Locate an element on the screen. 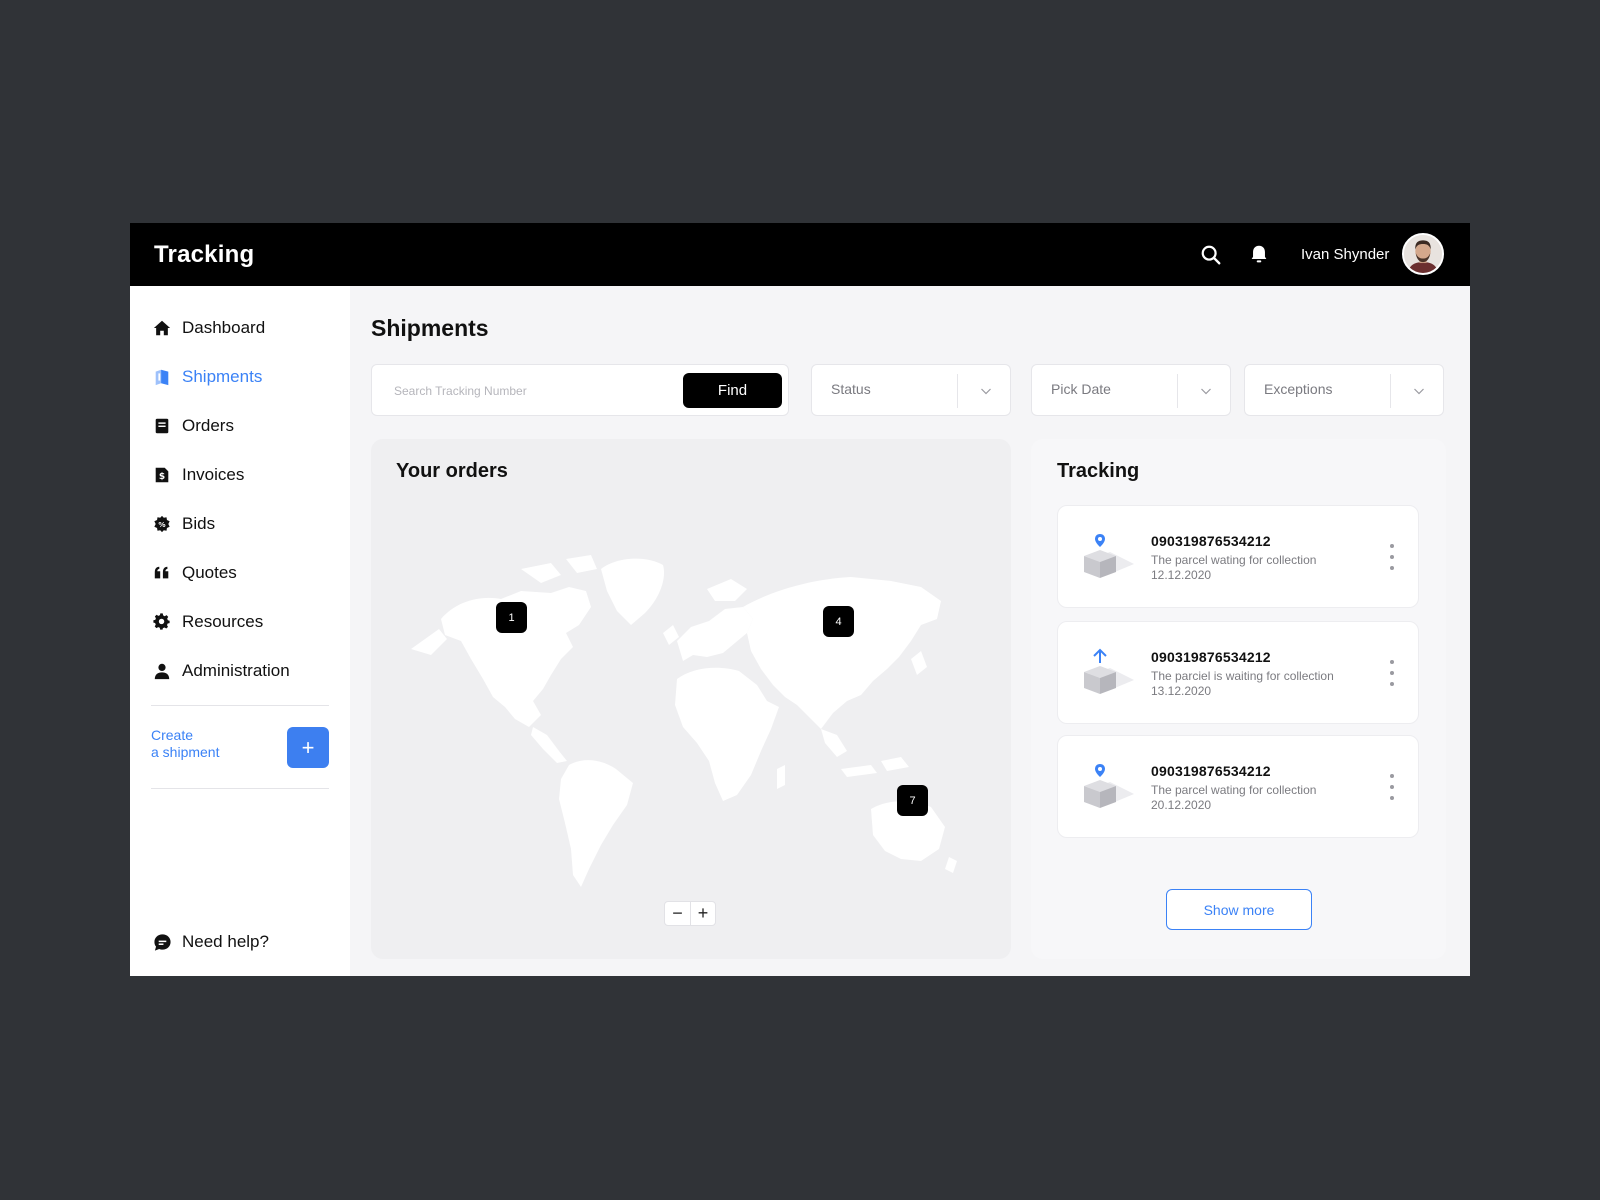  exceptions-select: Exceptions is located at coordinates (1344, 390).